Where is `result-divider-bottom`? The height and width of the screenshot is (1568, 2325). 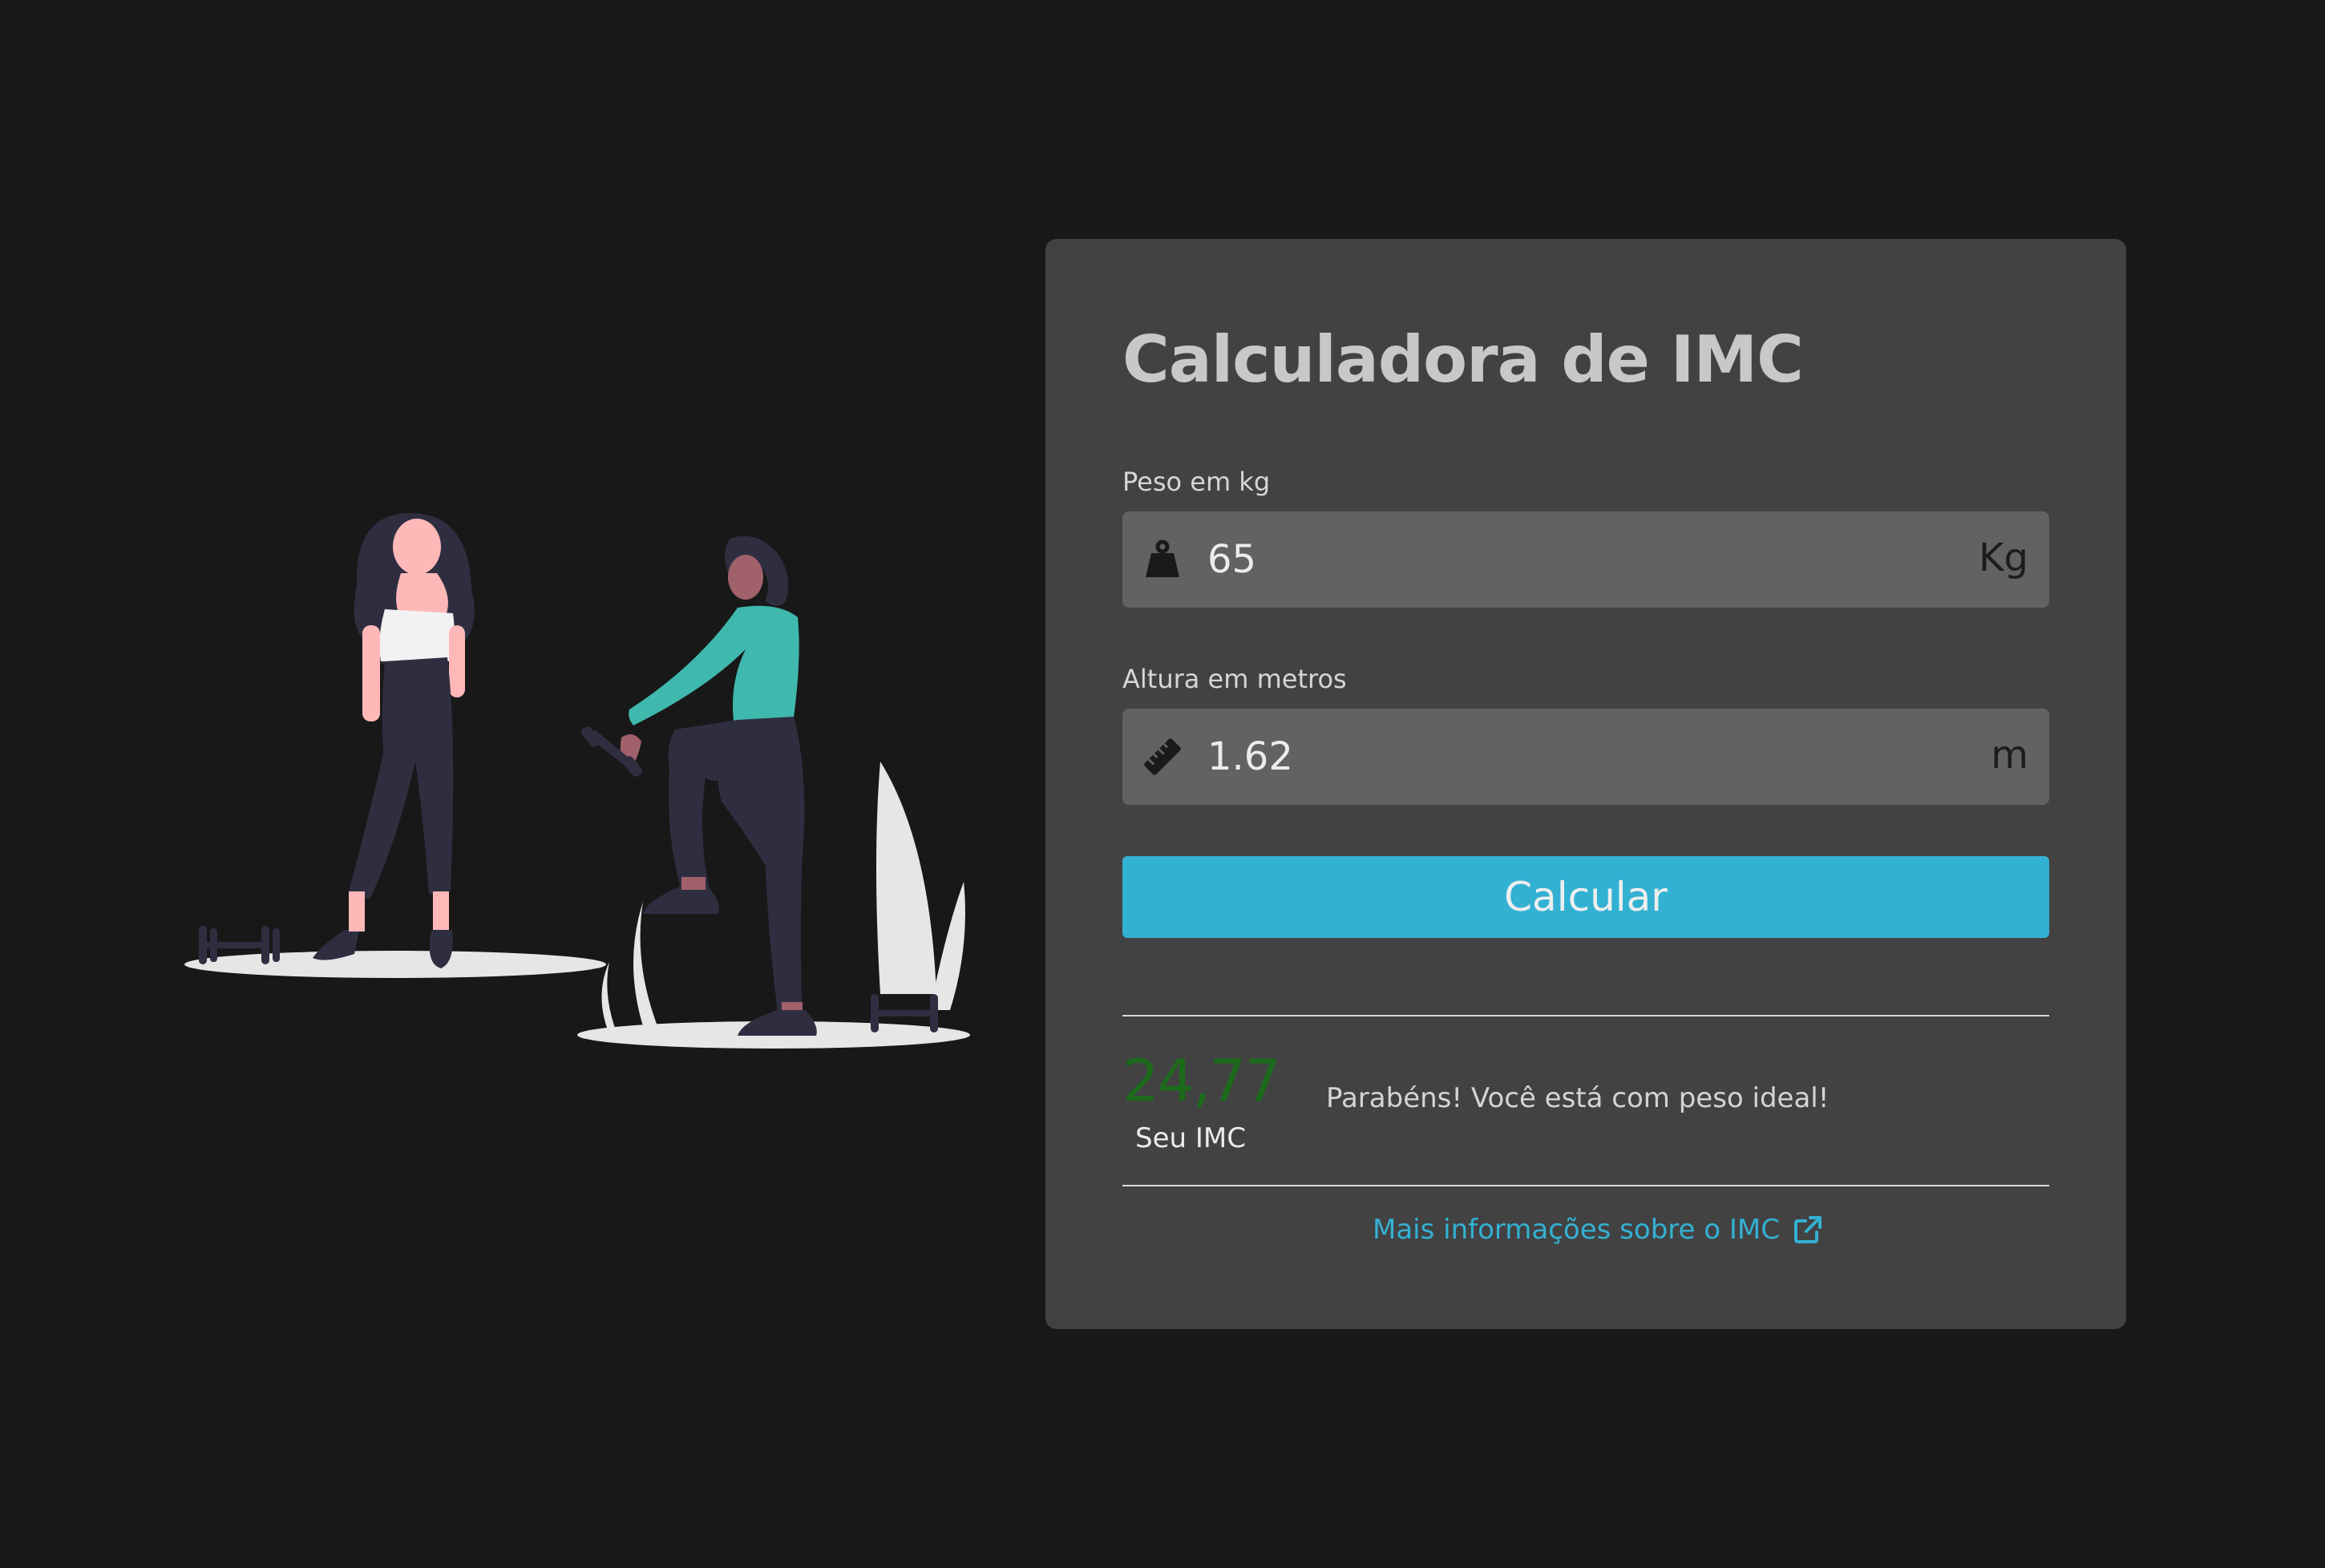 result-divider-bottom is located at coordinates (1585, 1185).